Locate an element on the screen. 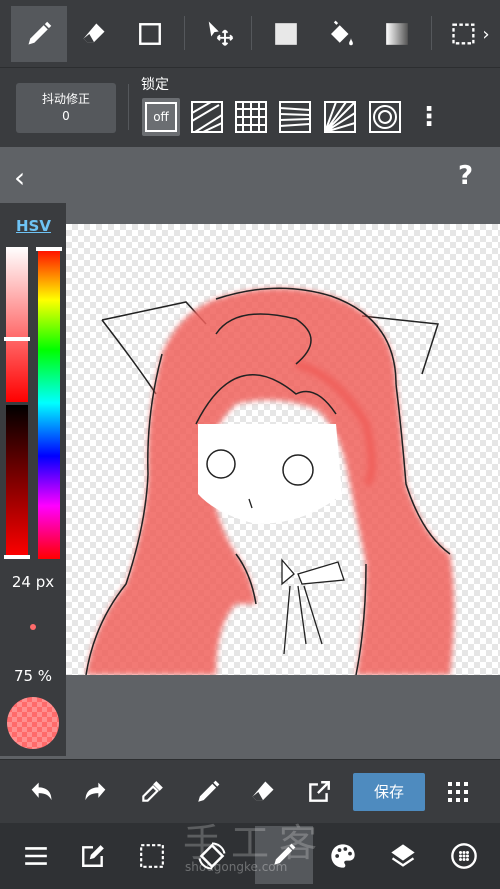 The width and height of the screenshot is (500, 889). top-toolbar: › is located at coordinates (250, 33).